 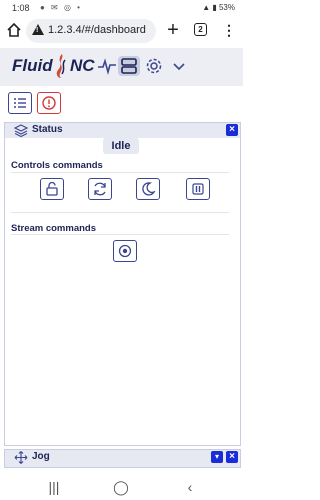 I want to click on pause-button, so click(x=198, y=189).